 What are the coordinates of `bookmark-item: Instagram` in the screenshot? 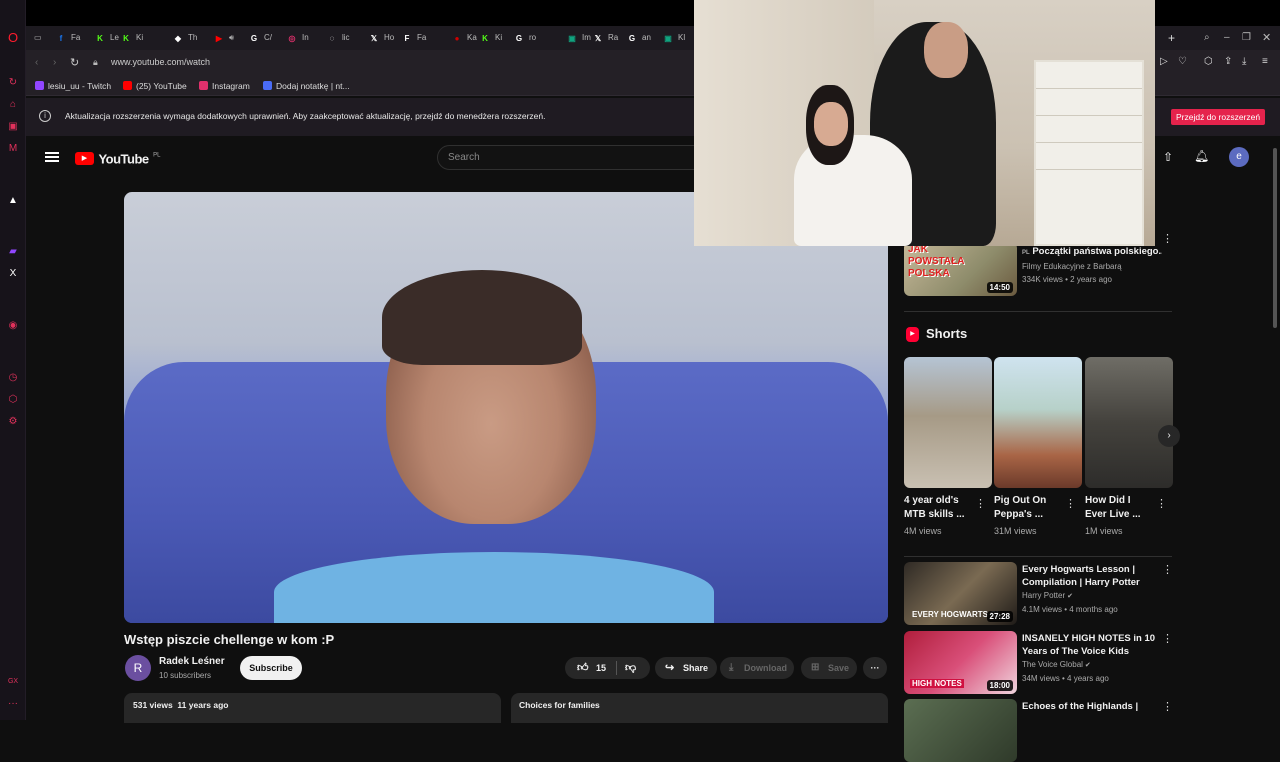 It's located at (224, 86).